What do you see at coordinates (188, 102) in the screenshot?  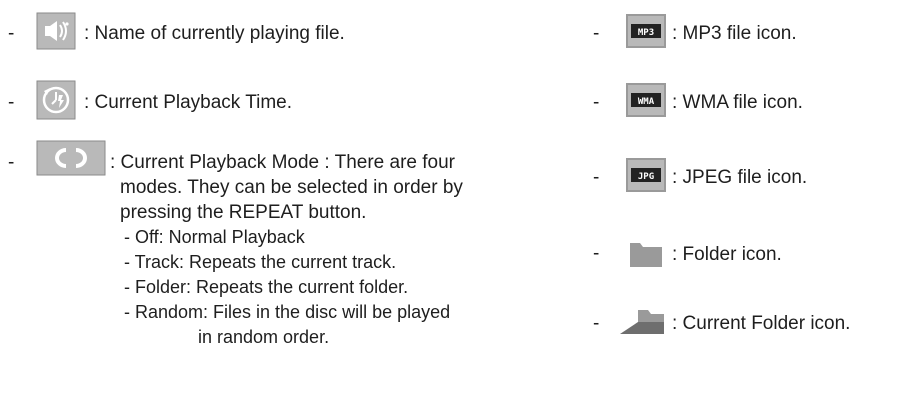 I see `legend-item-playback-time-text: : Current Playback Time.` at bounding box center [188, 102].